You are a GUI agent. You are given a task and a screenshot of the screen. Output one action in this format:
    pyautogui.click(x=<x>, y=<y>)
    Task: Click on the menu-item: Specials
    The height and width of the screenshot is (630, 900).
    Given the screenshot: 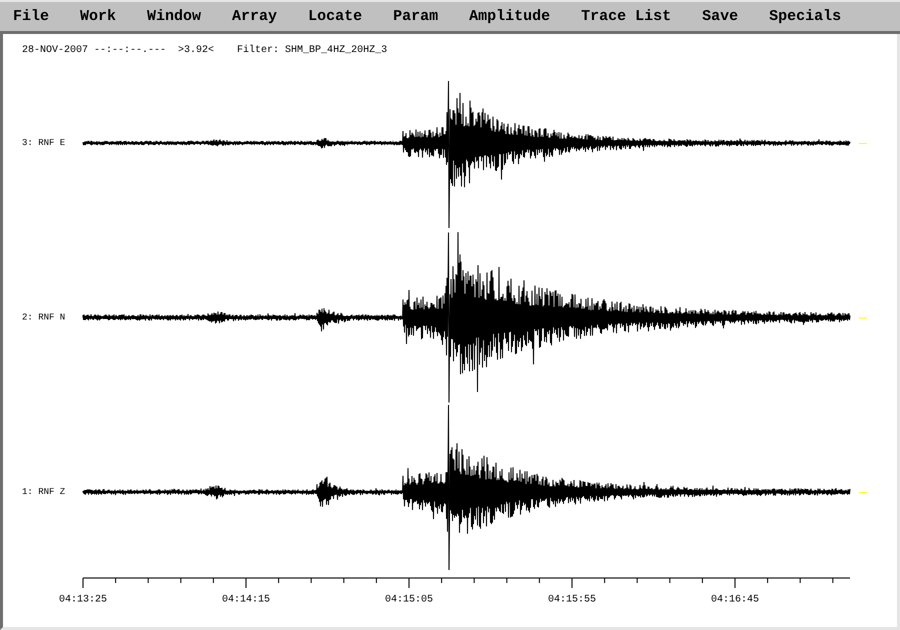 What is the action you would take?
    pyautogui.click(x=808, y=16)
    